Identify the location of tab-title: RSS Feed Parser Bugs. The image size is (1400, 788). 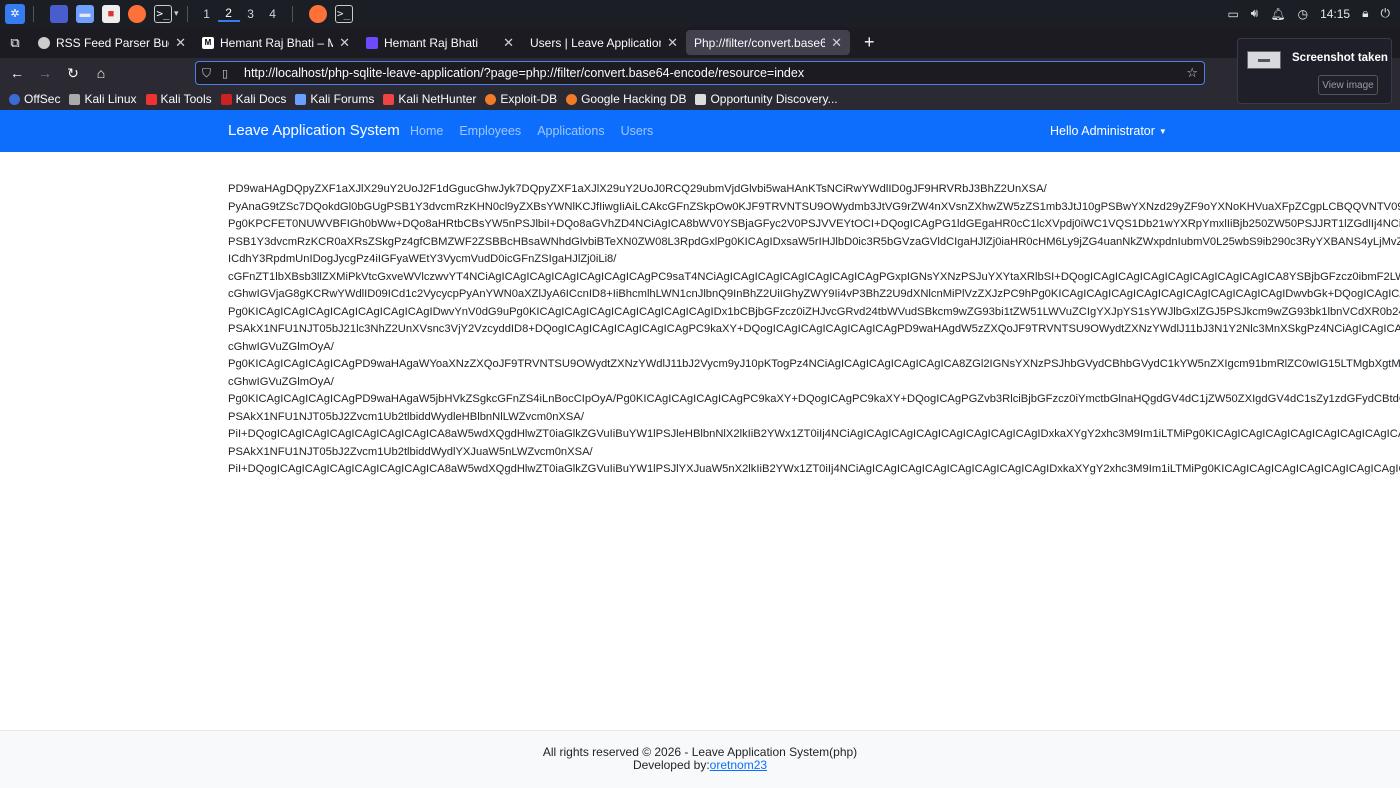
(113, 42).